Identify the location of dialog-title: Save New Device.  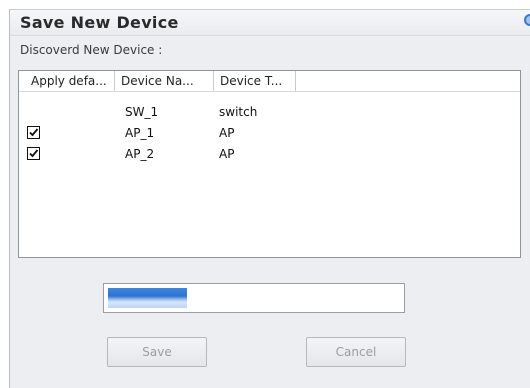
(99, 22).